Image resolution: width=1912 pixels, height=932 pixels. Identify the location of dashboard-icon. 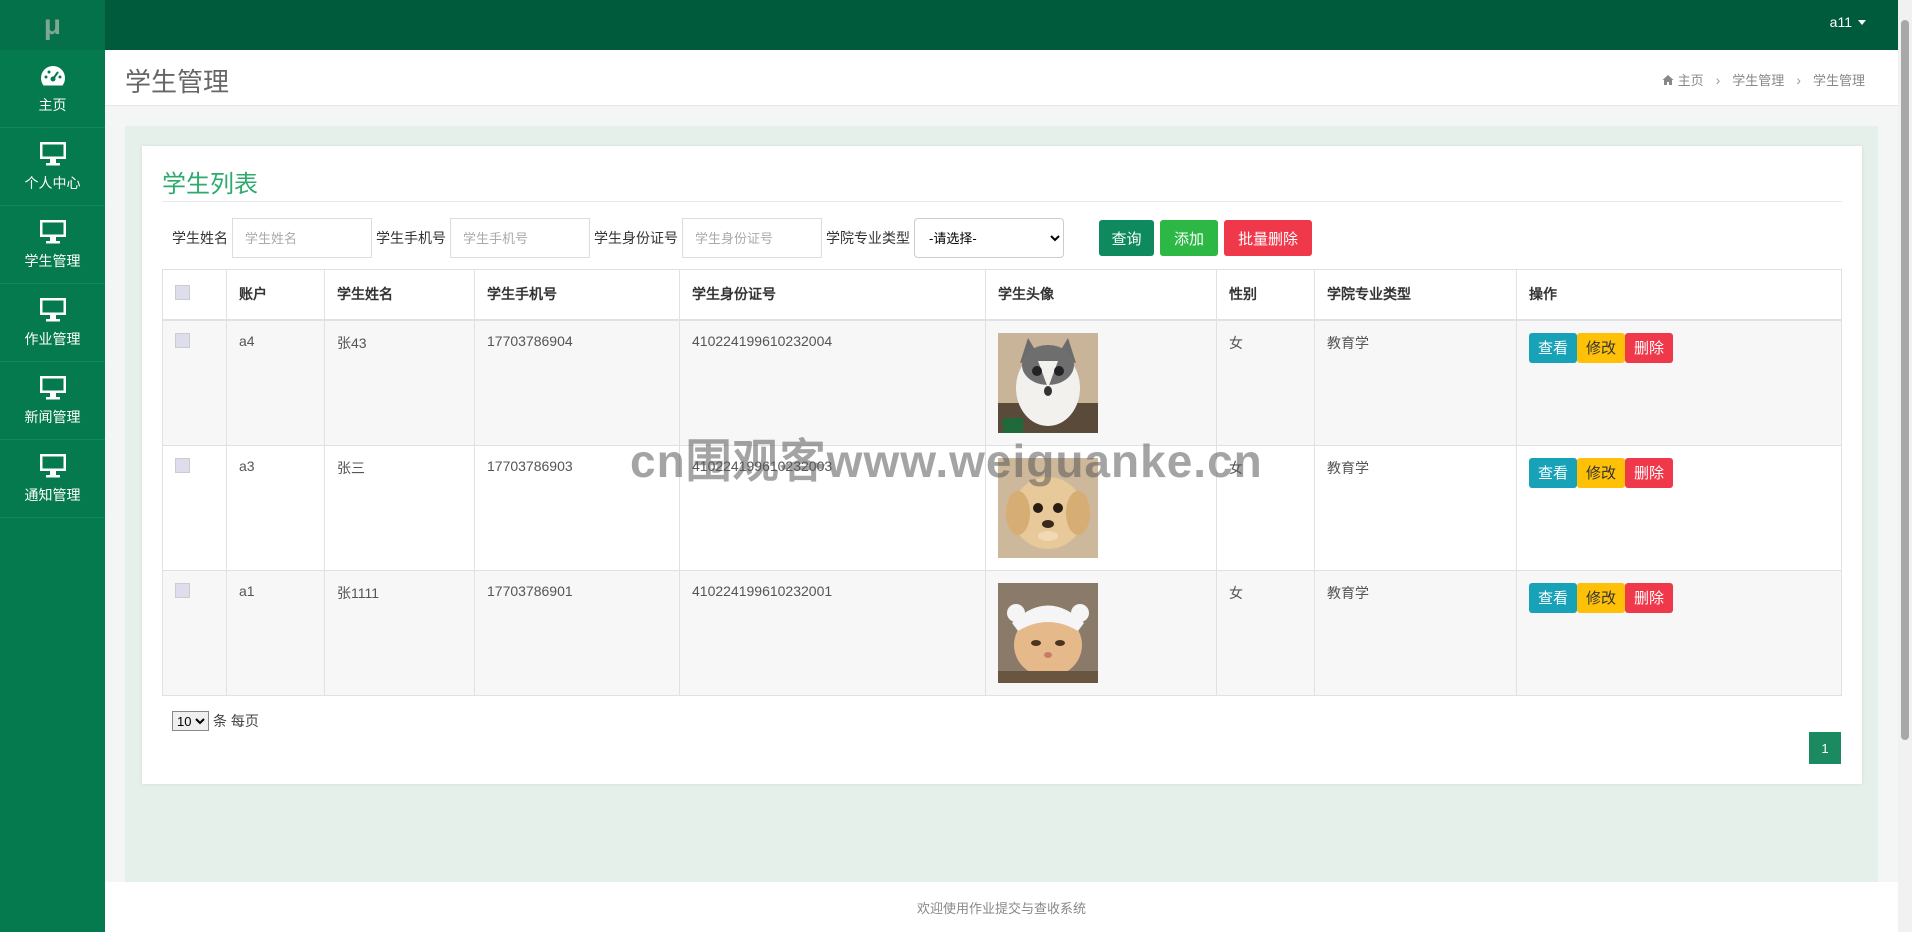
(52, 75).